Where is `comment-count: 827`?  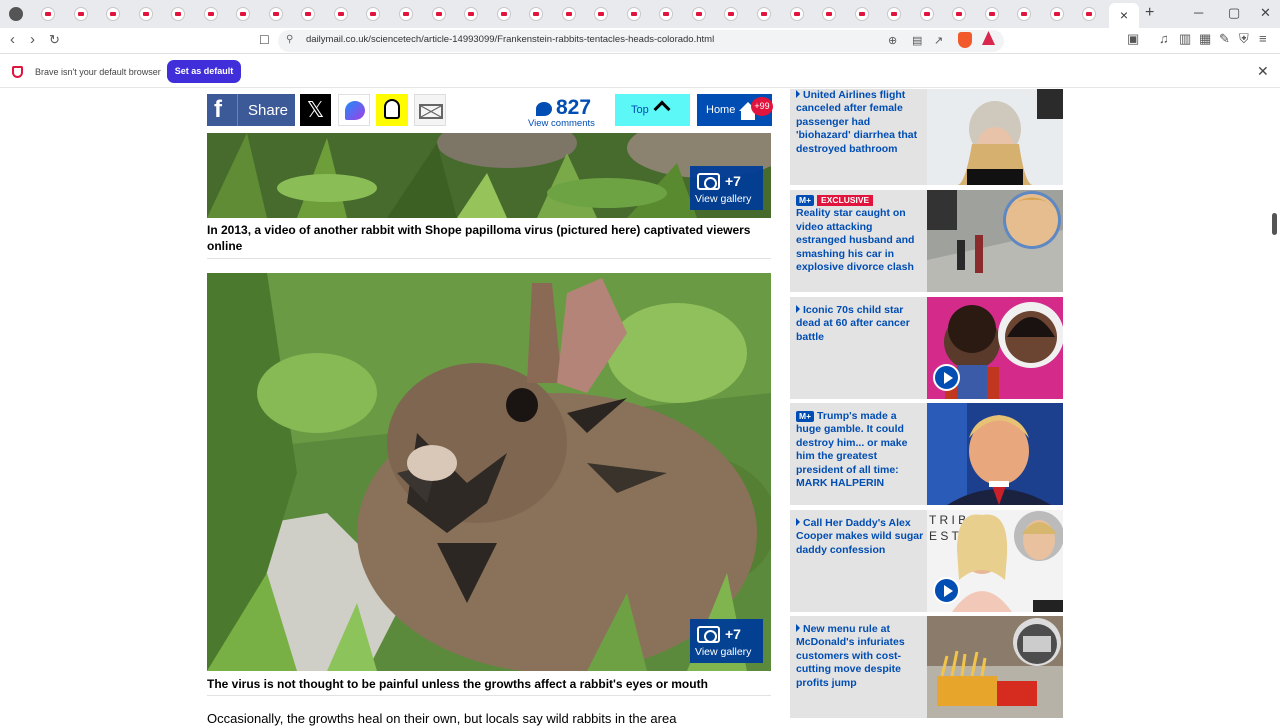
comment-count: 827 is located at coordinates (574, 107).